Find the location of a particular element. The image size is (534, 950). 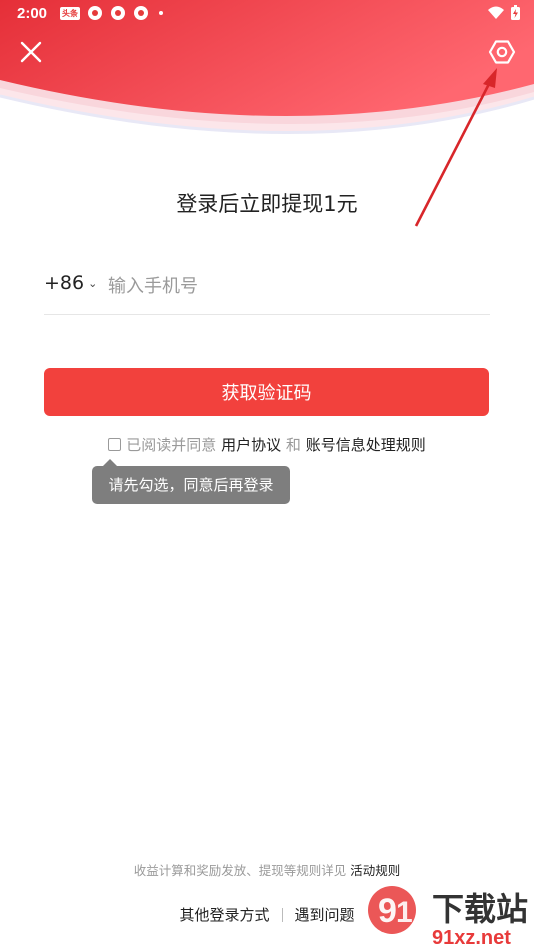

phone-input-row: +86 ⌄ is located at coordinates (267, 290).